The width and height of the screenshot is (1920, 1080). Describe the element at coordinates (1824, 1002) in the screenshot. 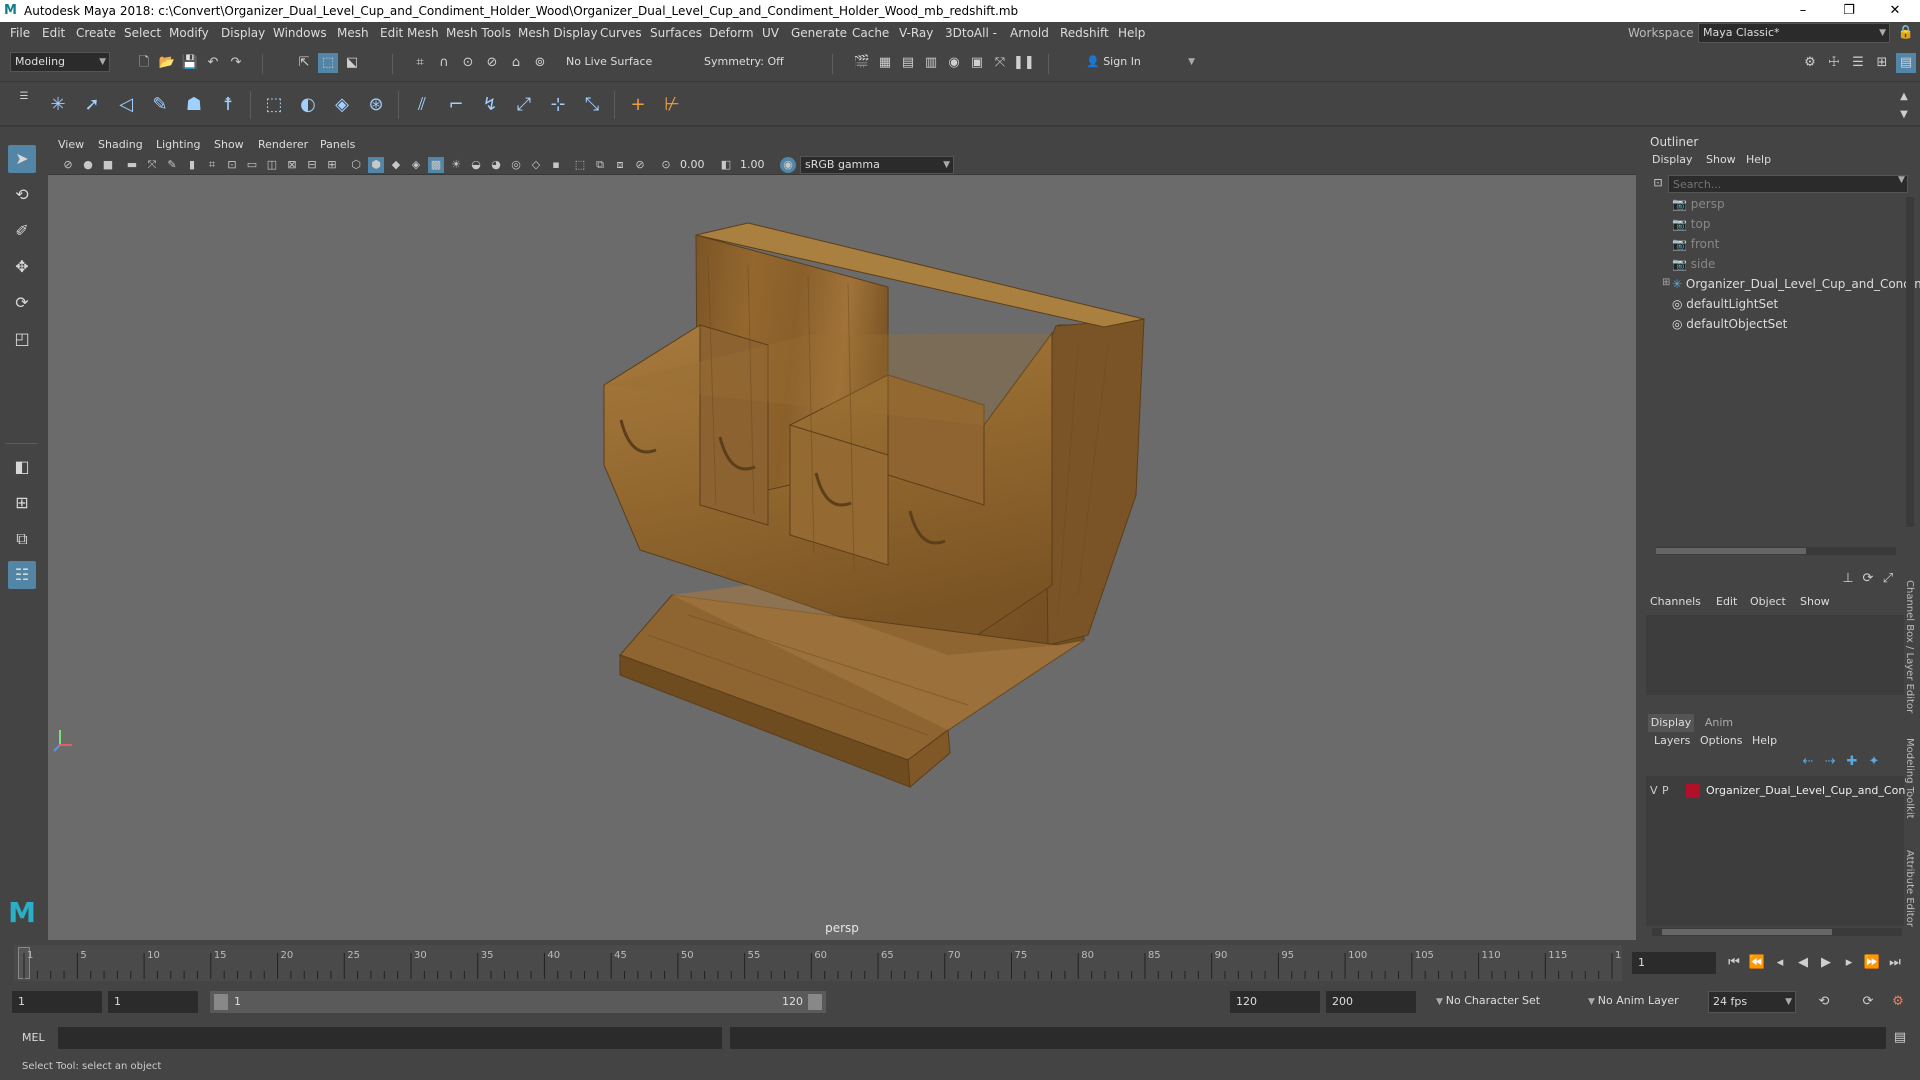

I see `loop-icon: ⟲` at that location.